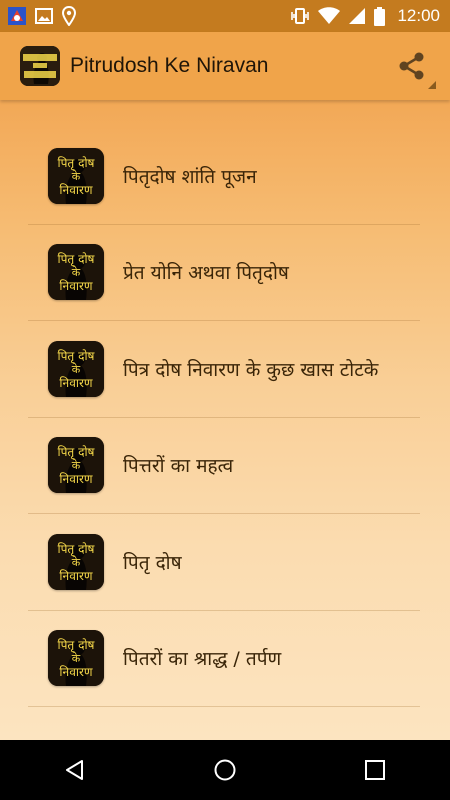 Image resolution: width=450 pixels, height=800 pixels. I want to click on battery-icon, so click(380, 16).